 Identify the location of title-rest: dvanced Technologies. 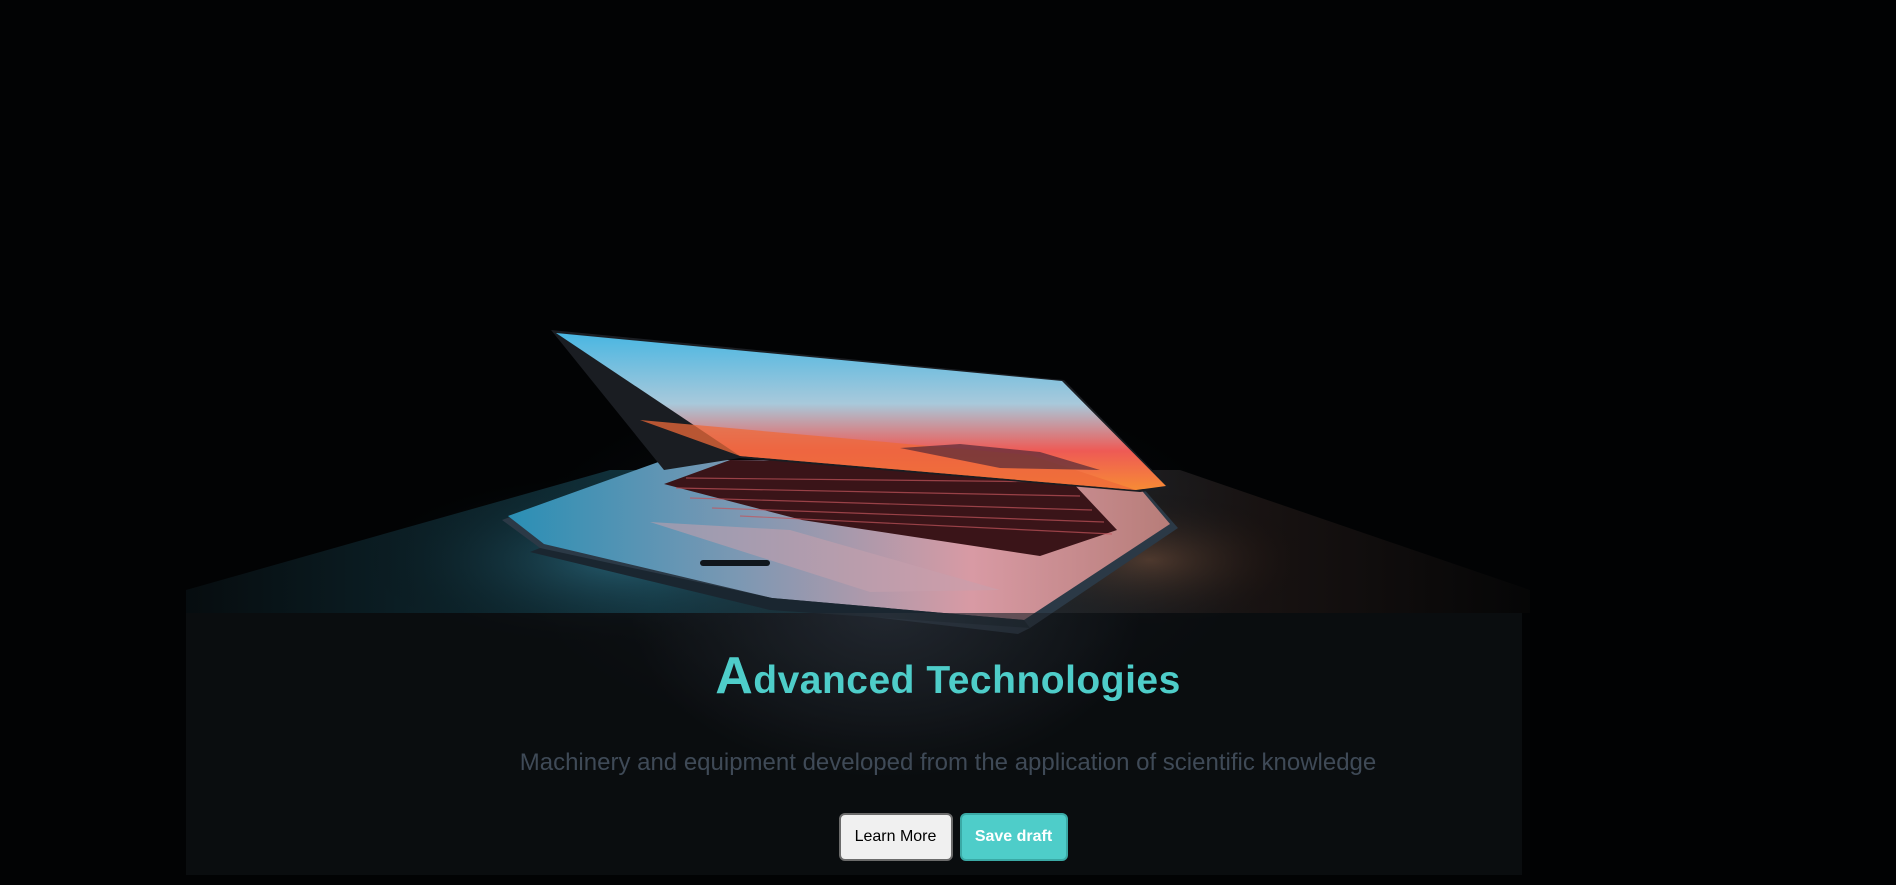
(967, 680).